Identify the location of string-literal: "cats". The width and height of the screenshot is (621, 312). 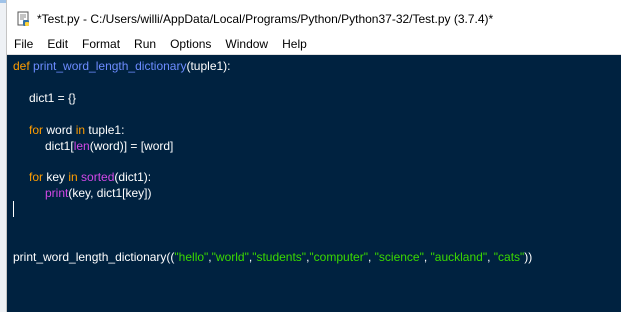
(509, 257).